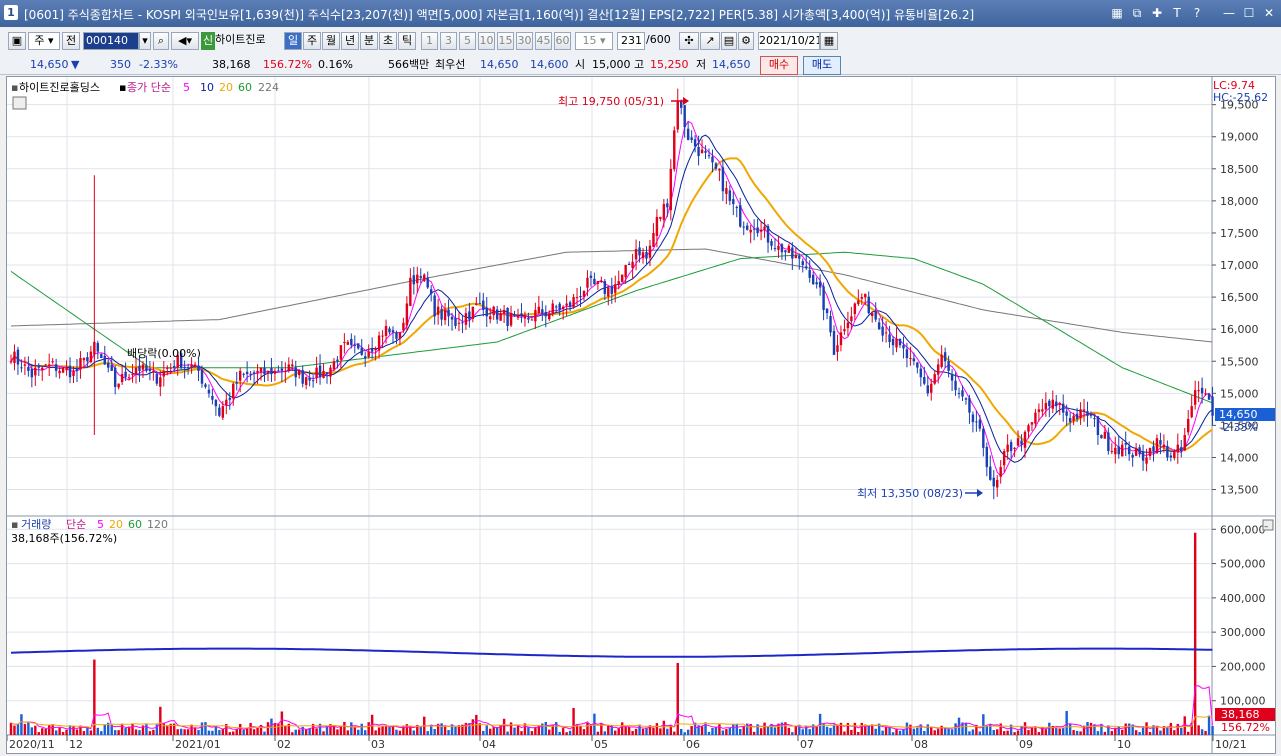 The image size is (1281, 756). I want to click on crosshair-icon: ✣, so click(689, 41).